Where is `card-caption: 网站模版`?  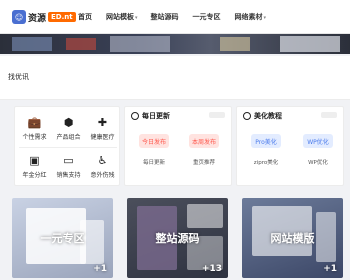
card-caption: 网站模版 is located at coordinates (292, 238).